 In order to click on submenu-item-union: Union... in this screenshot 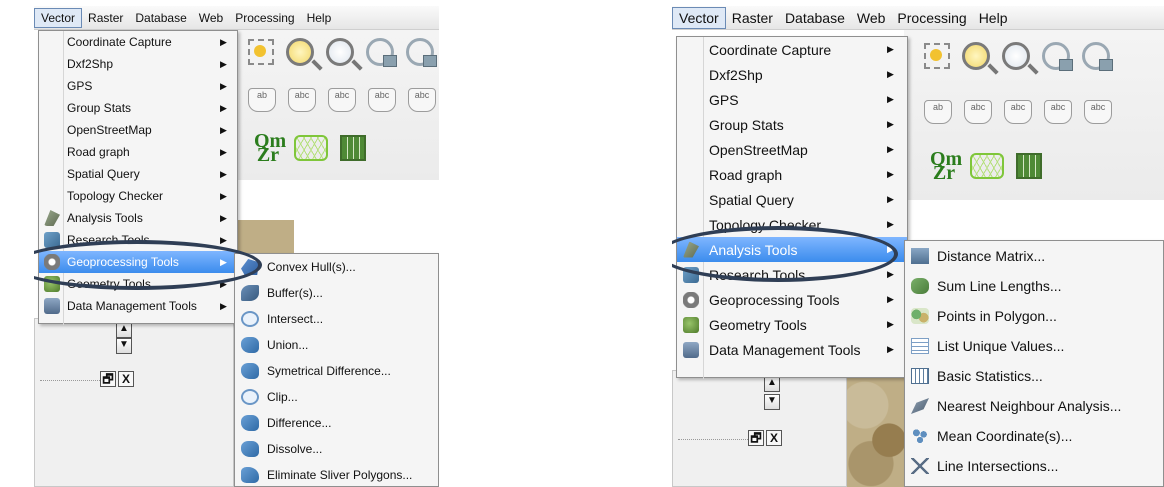, I will do `click(336, 345)`.